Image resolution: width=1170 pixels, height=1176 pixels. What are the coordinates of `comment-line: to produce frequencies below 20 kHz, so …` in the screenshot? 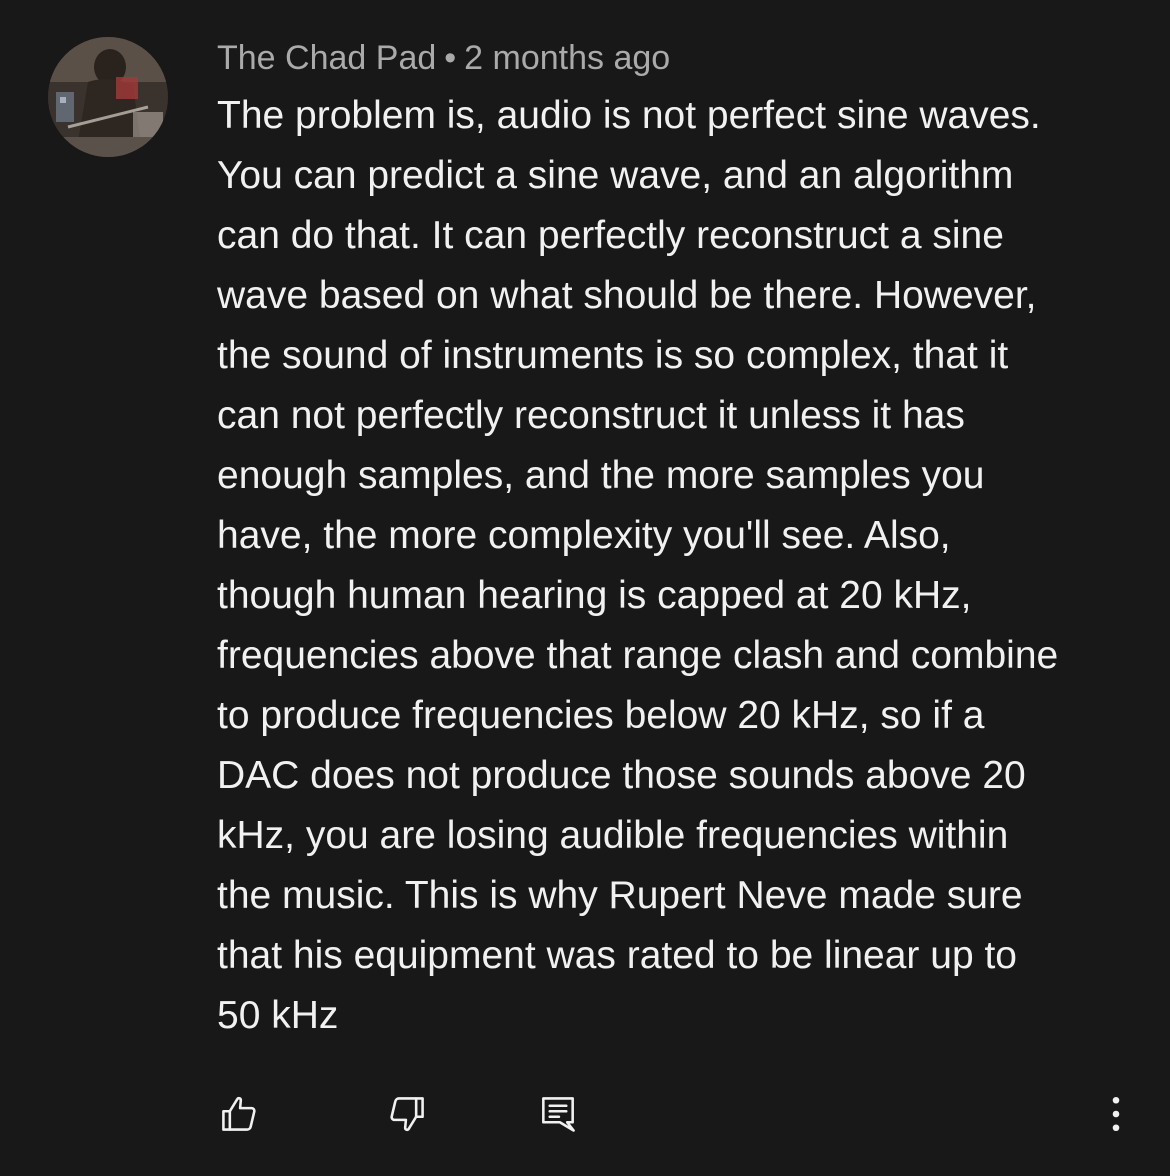 It's located at (601, 715).